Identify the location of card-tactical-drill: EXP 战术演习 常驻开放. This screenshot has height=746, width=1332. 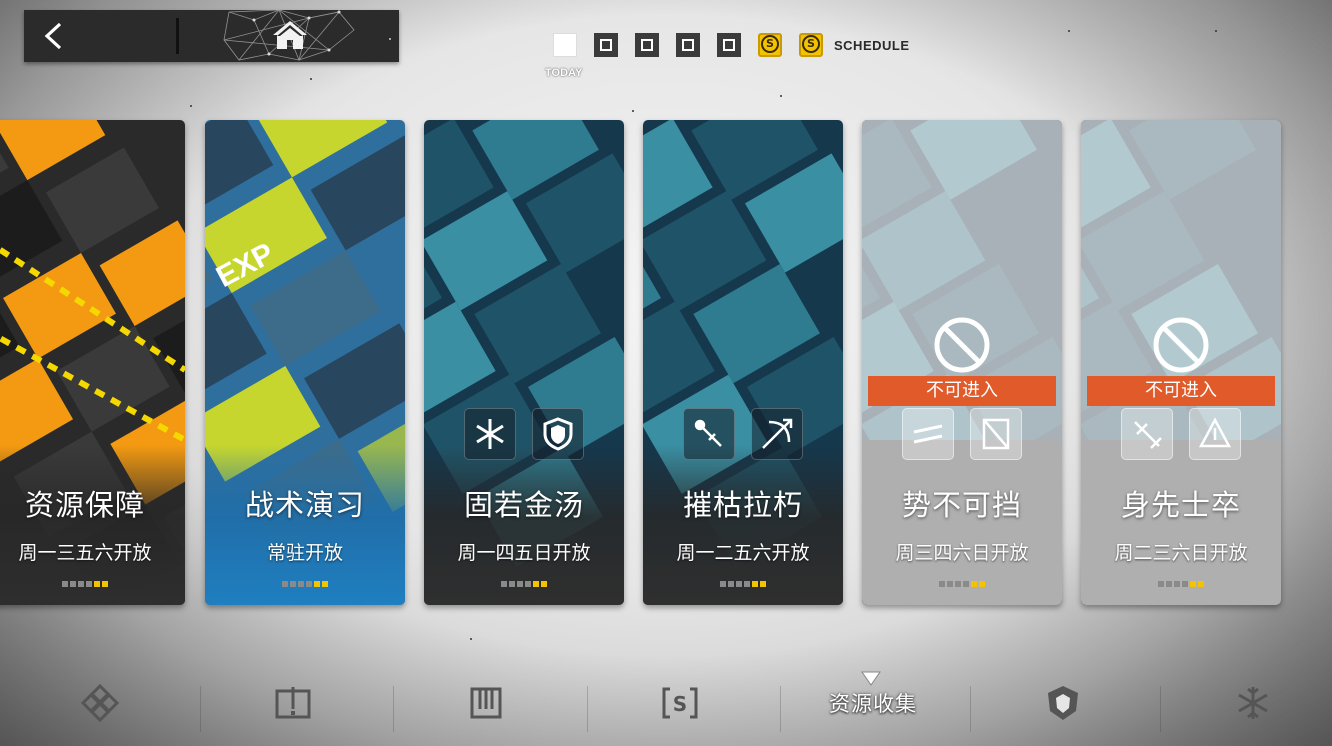
(305, 362).